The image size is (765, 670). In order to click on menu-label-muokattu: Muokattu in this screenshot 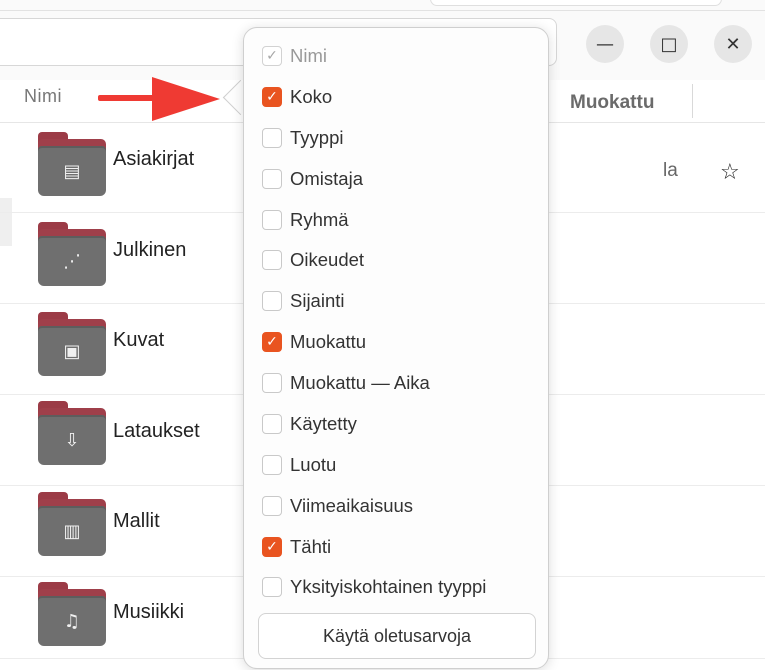, I will do `click(328, 341)`.